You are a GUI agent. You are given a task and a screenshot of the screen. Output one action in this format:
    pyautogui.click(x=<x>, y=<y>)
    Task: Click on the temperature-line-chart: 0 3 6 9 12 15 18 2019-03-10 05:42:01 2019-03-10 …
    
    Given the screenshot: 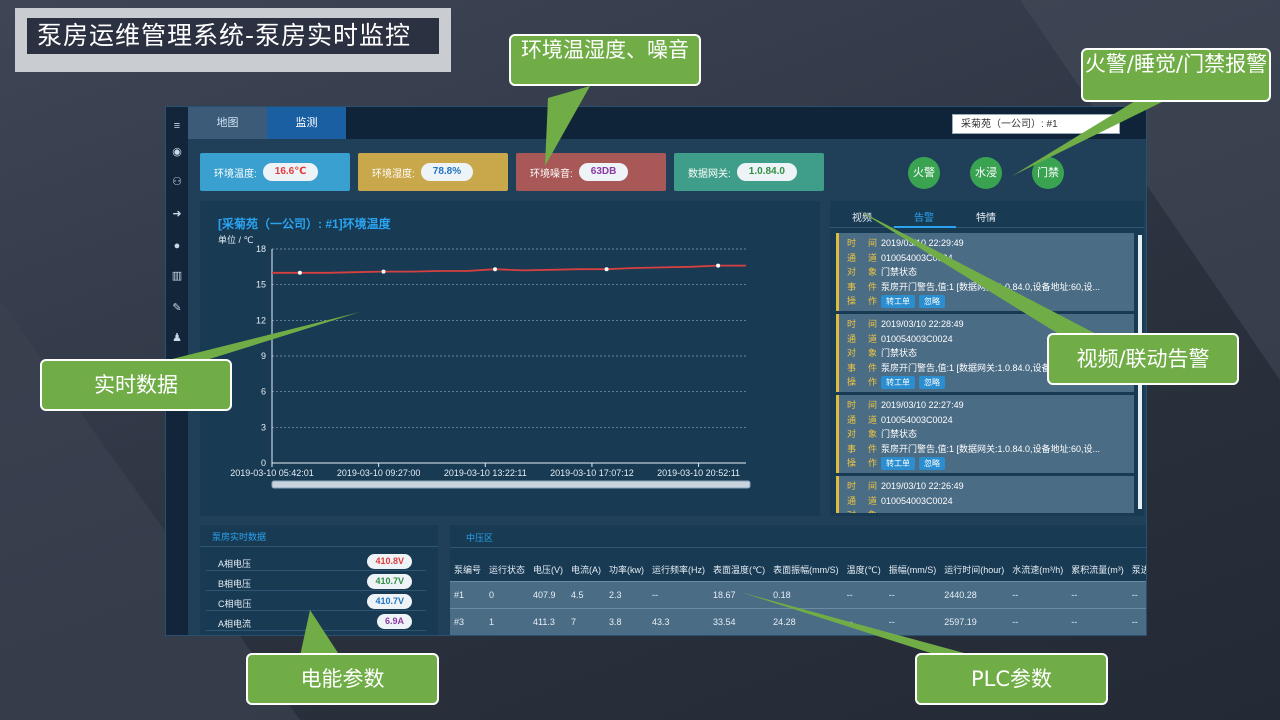 What is the action you would take?
    pyautogui.click(x=490, y=366)
    